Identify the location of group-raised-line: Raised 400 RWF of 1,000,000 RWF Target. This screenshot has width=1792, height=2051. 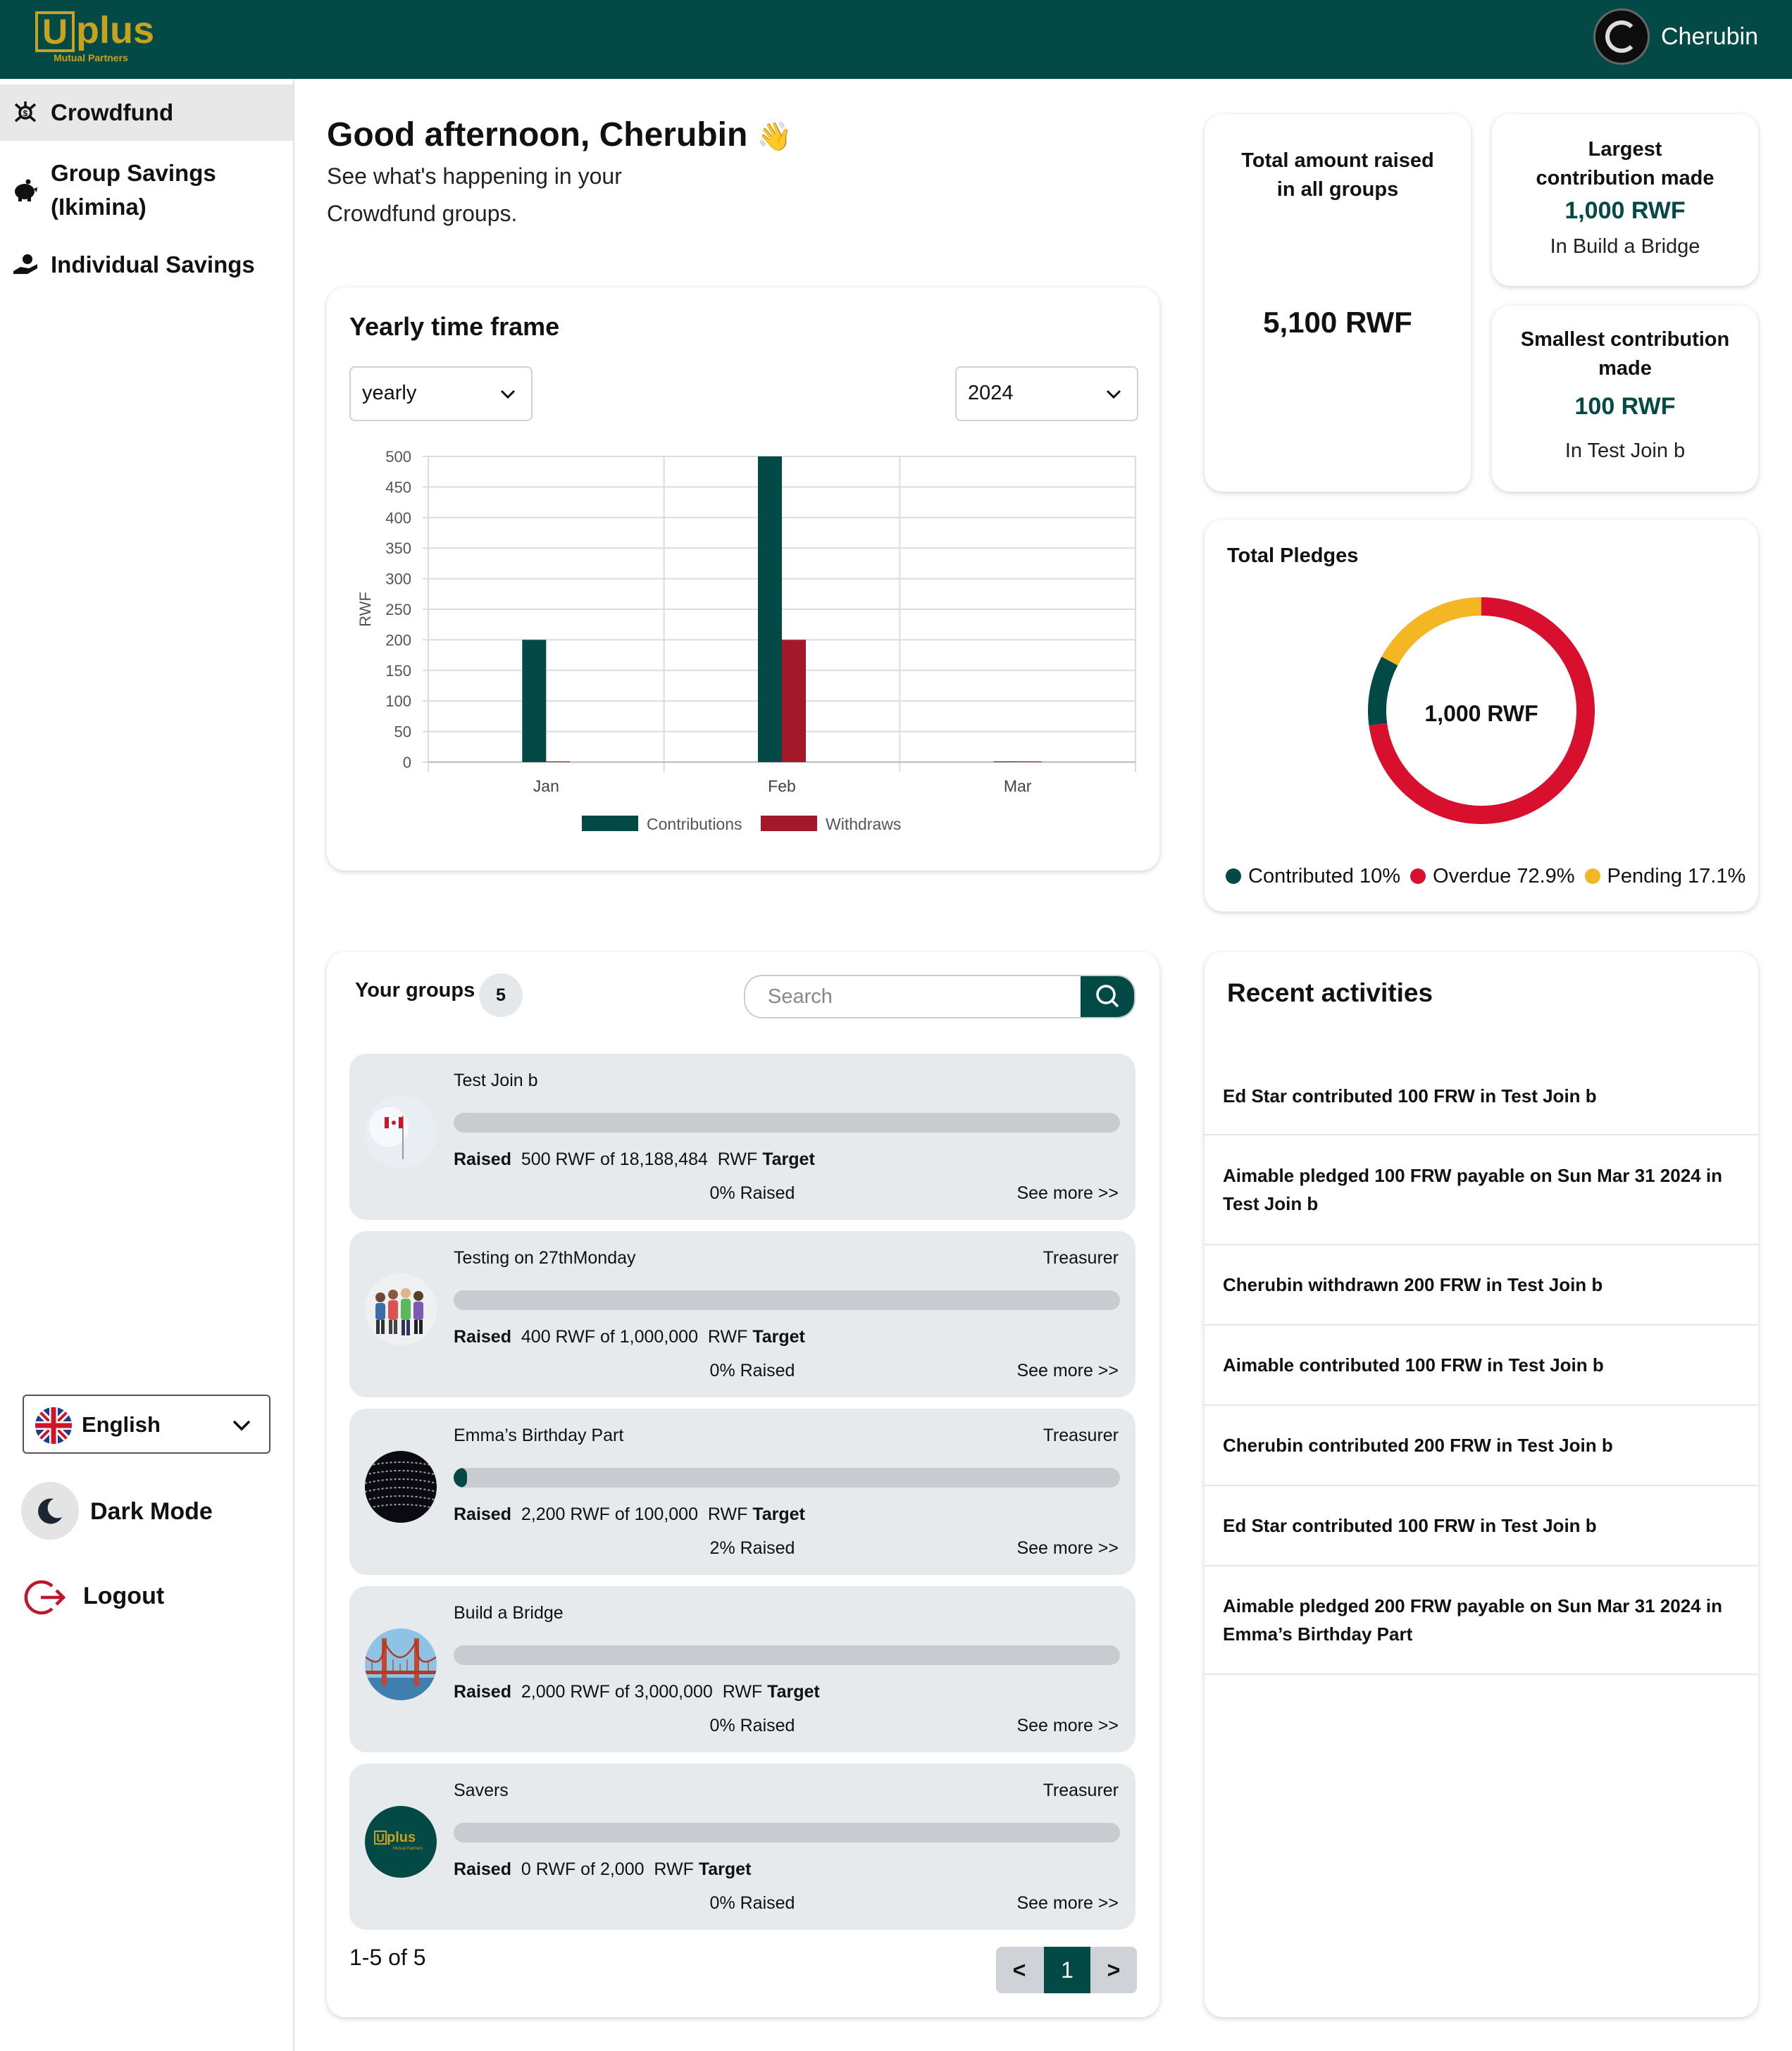
(629, 1337).